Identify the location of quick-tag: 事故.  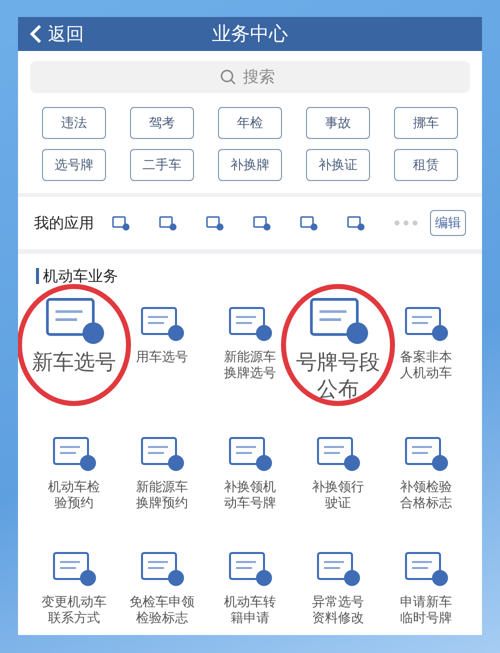
(338, 122).